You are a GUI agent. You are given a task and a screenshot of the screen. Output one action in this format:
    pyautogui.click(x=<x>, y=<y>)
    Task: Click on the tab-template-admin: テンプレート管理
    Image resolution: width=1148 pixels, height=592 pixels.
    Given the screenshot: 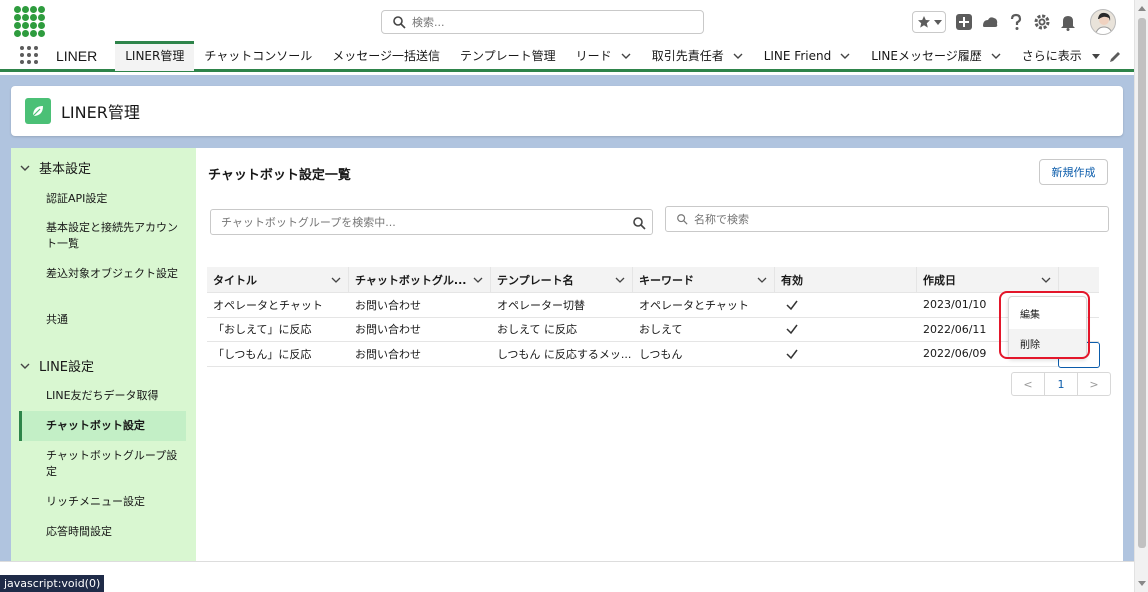 What is the action you would take?
    pyautogui.click(x=508, y=56)
    